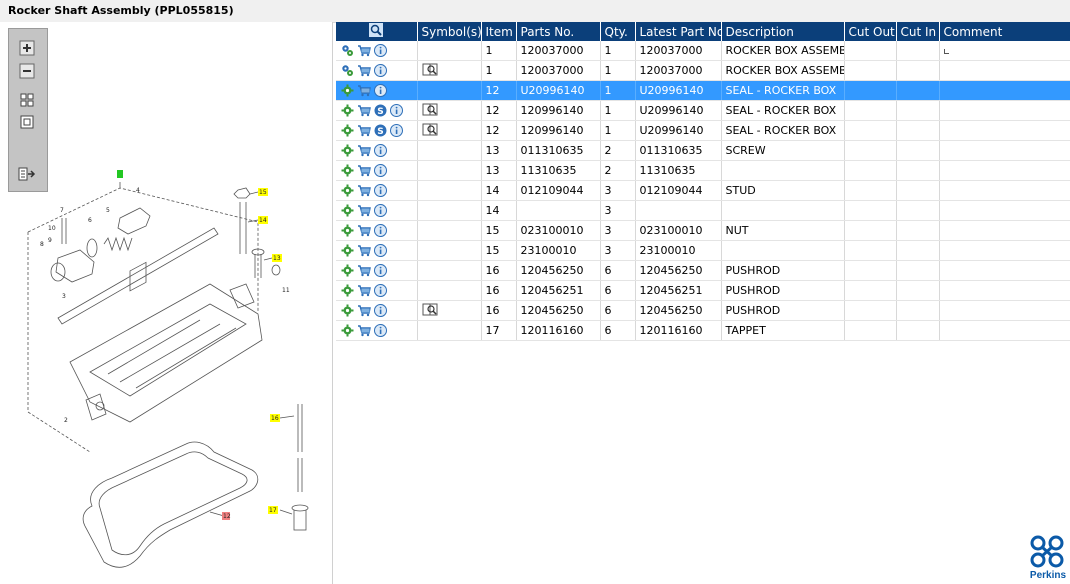  Describe the element at coordinates (703, 90) in the screenshot. I see `table-row: 12 U20996140 1 U20996140 SEAL - ROCKER BOX` at that location.